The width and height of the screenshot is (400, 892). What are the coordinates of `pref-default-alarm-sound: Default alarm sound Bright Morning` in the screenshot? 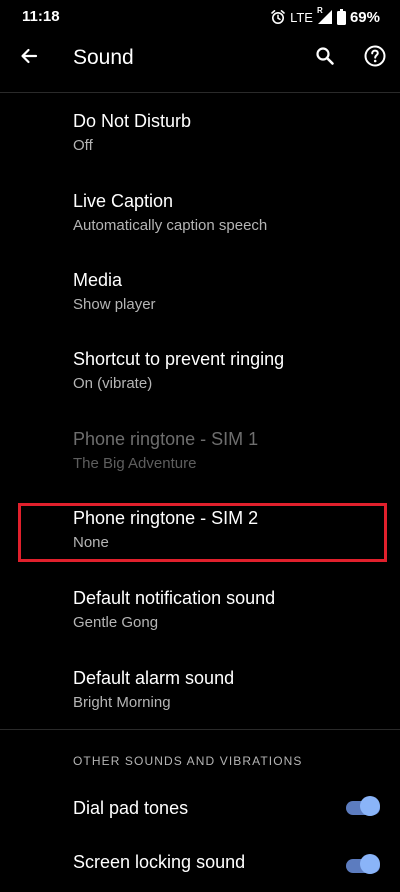 It's located at (200, 697).